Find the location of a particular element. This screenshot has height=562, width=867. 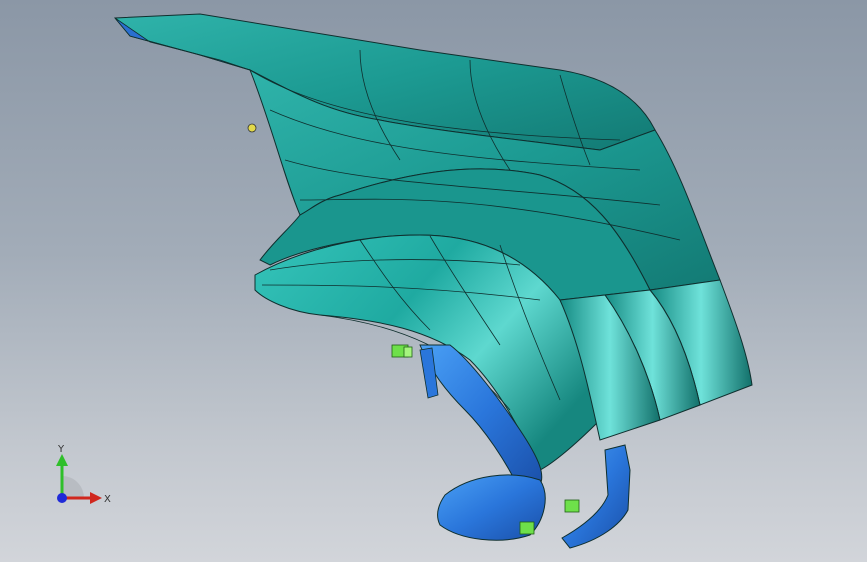

y-axis-arrow-icon is located at coordinates (62, 460).